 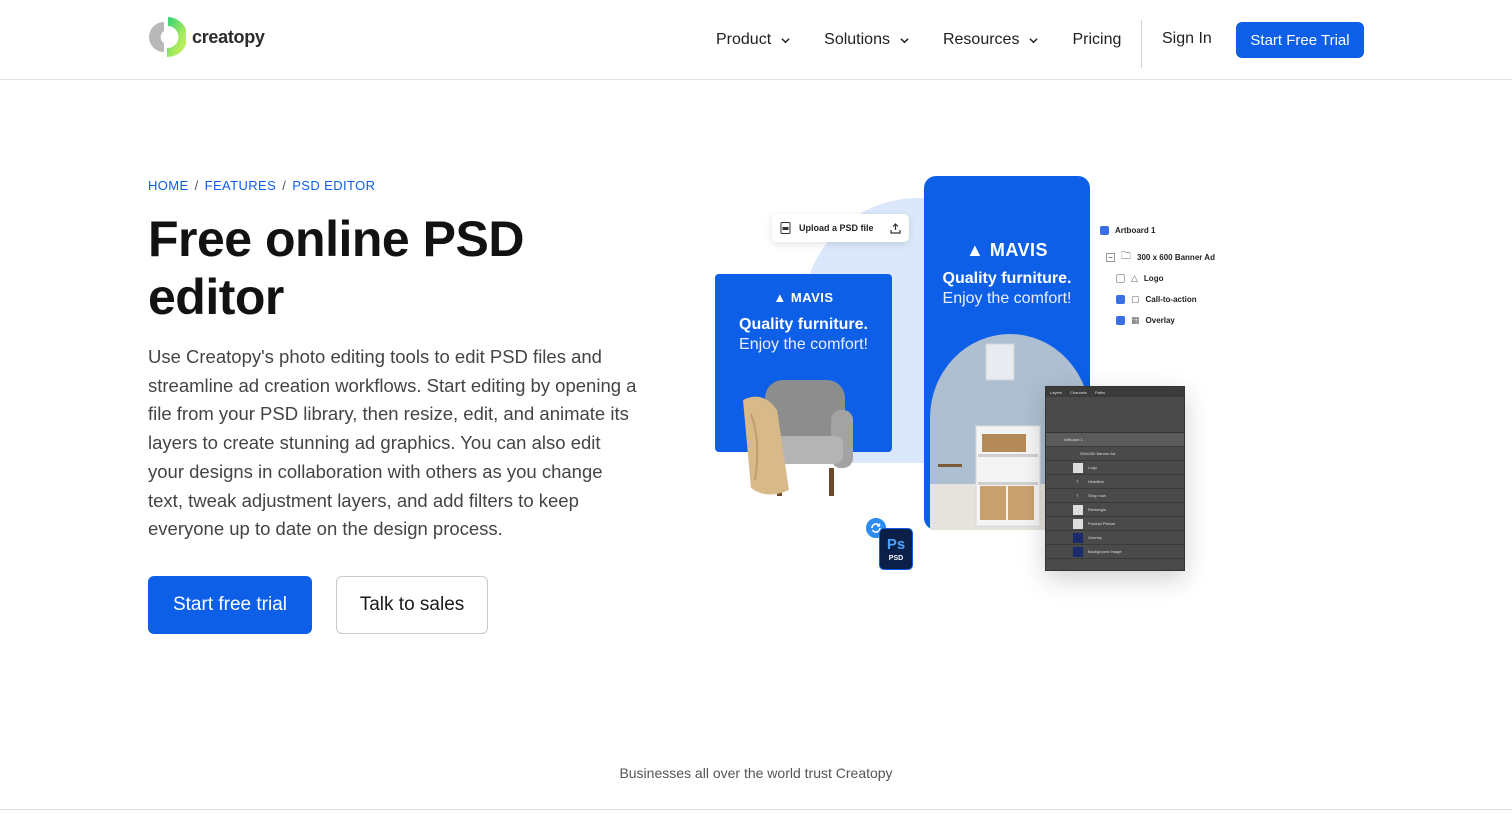 I want to click on ps-tab: Paths, so click(x=1100, y=392).